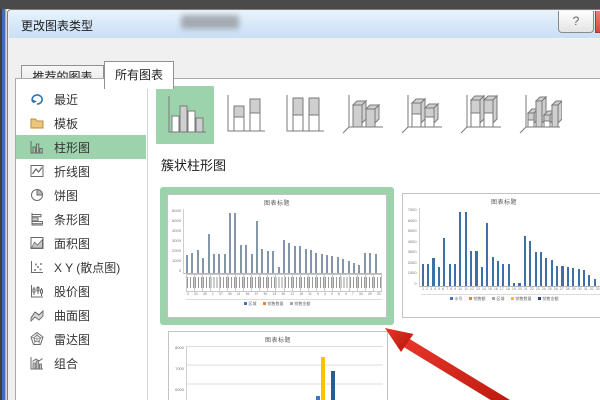 Image resolution: width=600 pixels, height=400 pixels. Describe the element at coordinates (139, 75) in the screenshot. I see `tab-all-charts: 所有图表` at that location.